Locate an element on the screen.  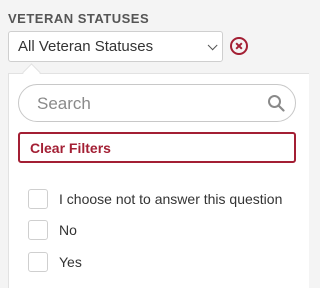
chevron-down-icon is located at coordinates (212, 45).